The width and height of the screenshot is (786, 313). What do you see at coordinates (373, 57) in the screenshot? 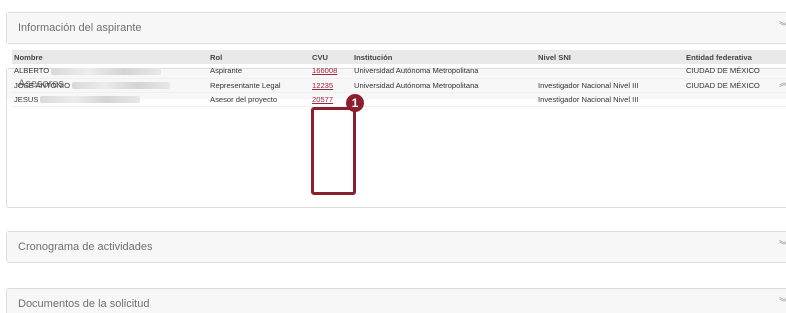
I see `column-header-institucion: Institución` at bounding box center [373, 57].